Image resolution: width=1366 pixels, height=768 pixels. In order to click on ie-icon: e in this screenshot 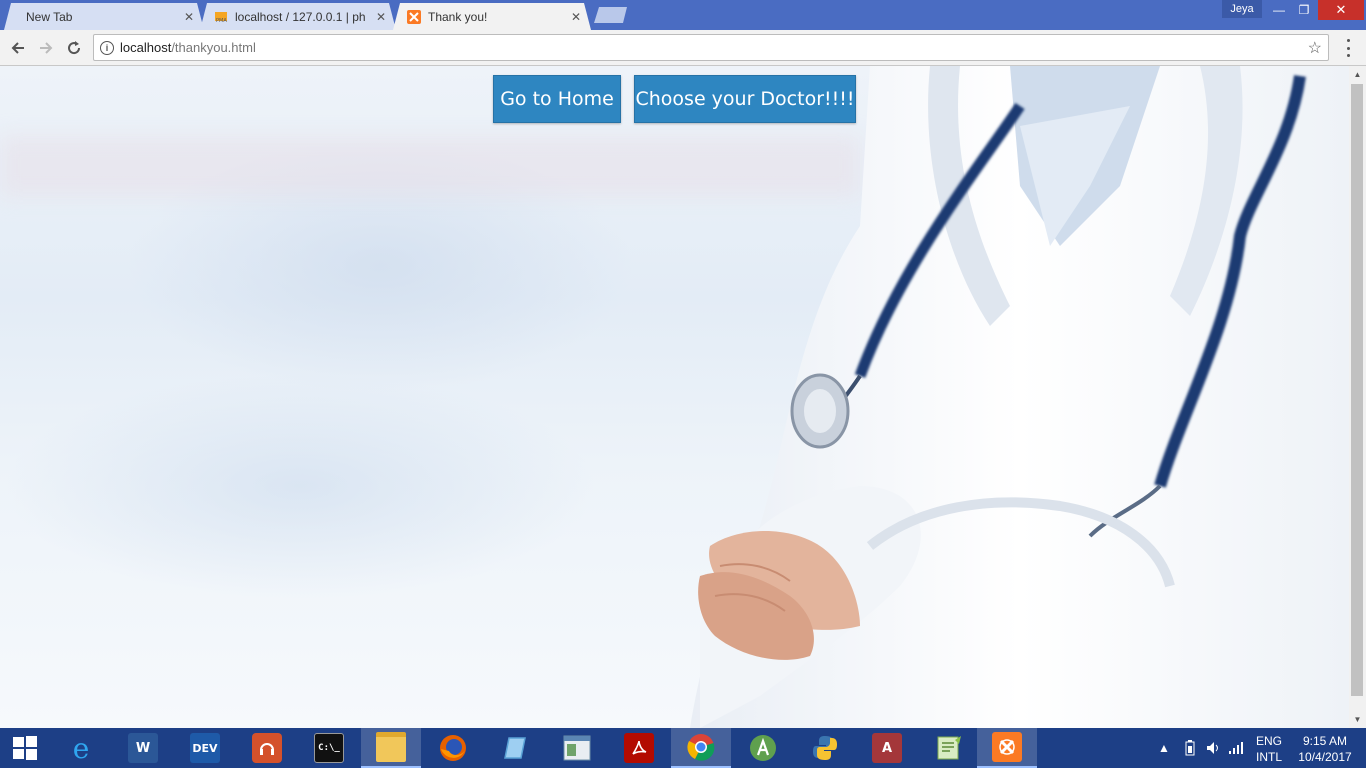, I will do `click(81, 748)`.